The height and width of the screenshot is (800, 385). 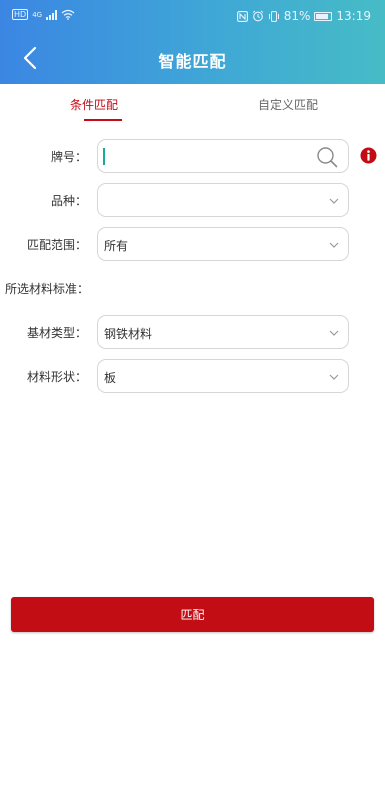 What do you see at coordinates (20, 14) in the screenshot?
I see `hd-badge: HD` at bounding box center [20, 14].